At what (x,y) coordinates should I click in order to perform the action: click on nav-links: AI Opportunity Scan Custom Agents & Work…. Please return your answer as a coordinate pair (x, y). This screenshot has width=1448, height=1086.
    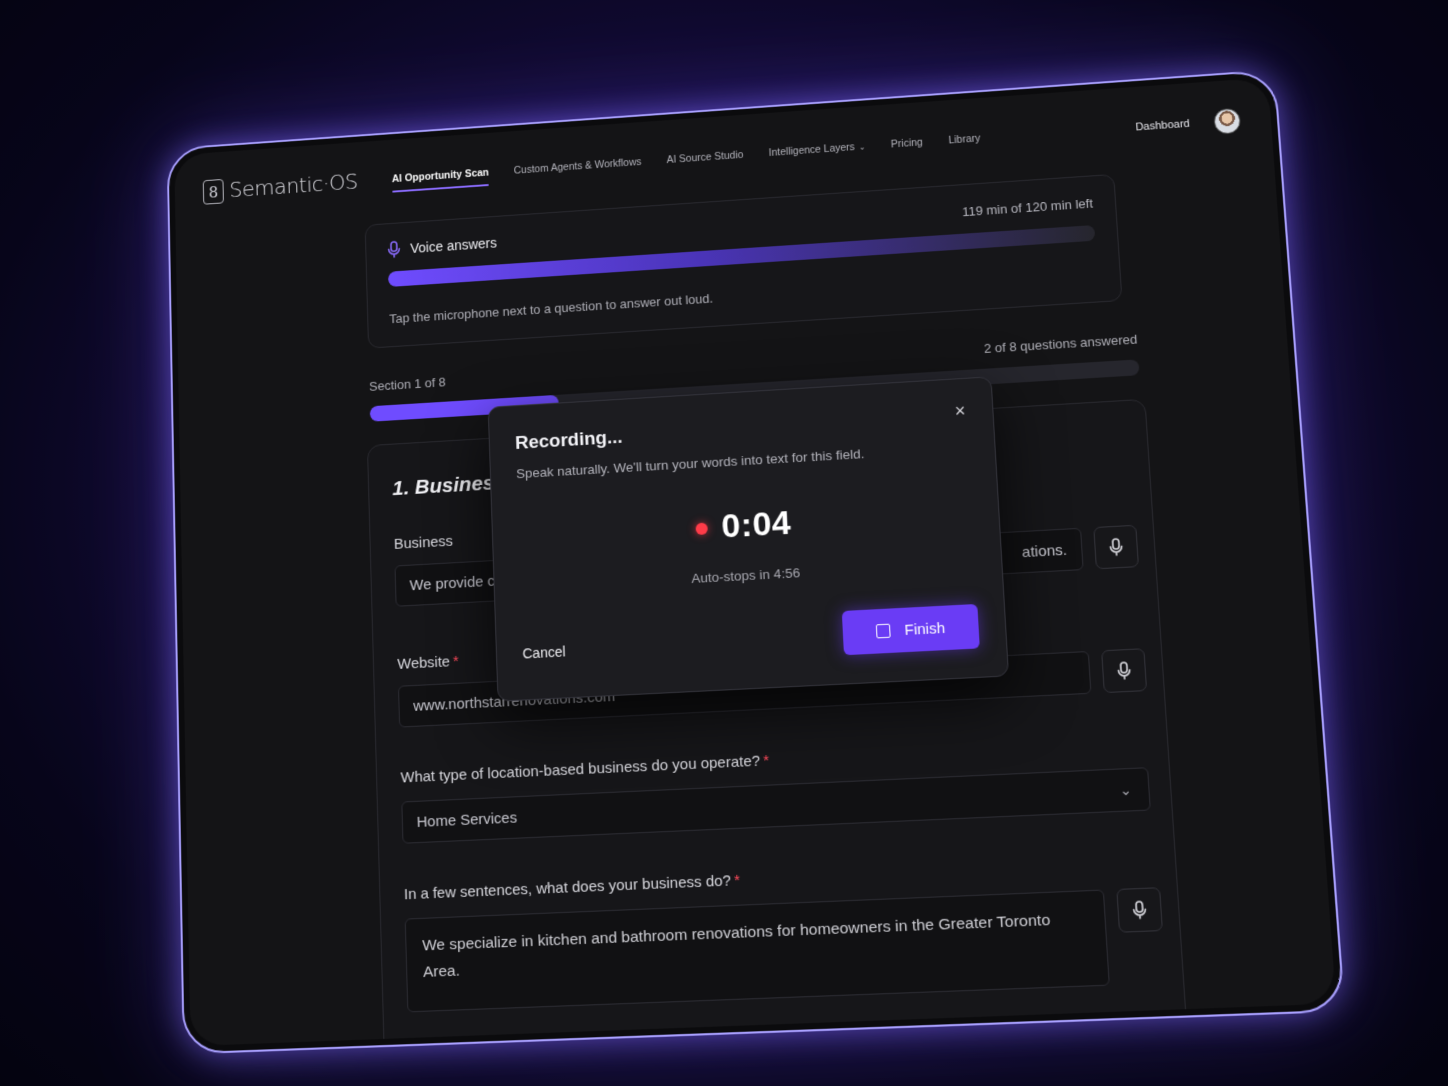
    Looking at the image, I should click on (687, 159).